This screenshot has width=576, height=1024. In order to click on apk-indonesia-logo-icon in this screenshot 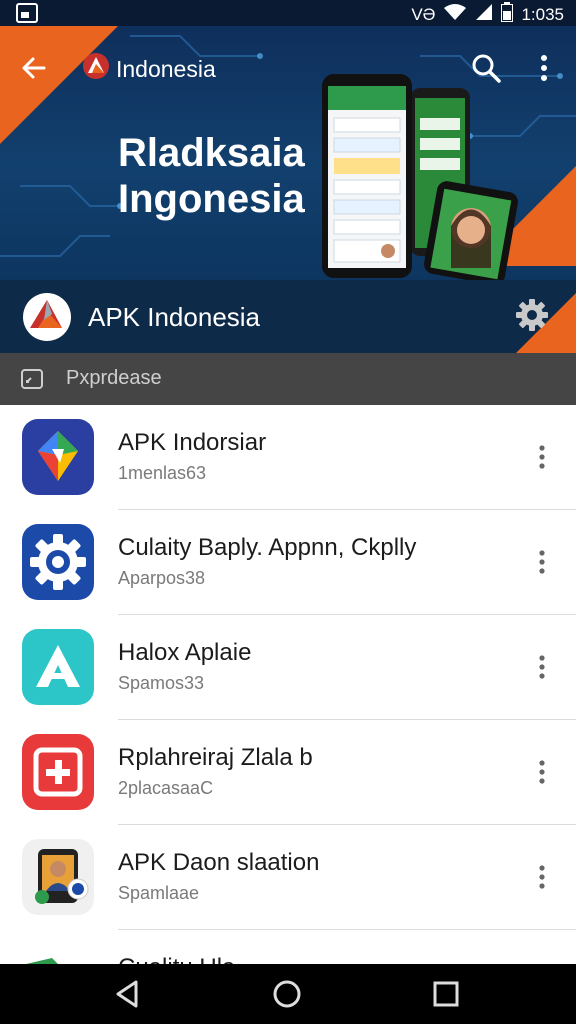, I will do `click(47, 319)`.